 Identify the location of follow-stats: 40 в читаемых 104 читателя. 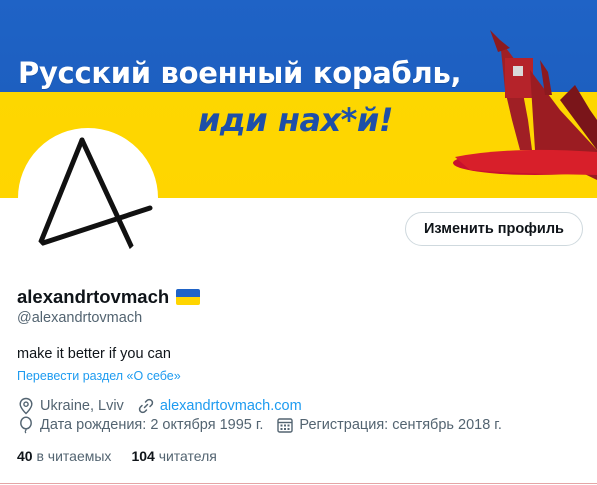
(127, 456).